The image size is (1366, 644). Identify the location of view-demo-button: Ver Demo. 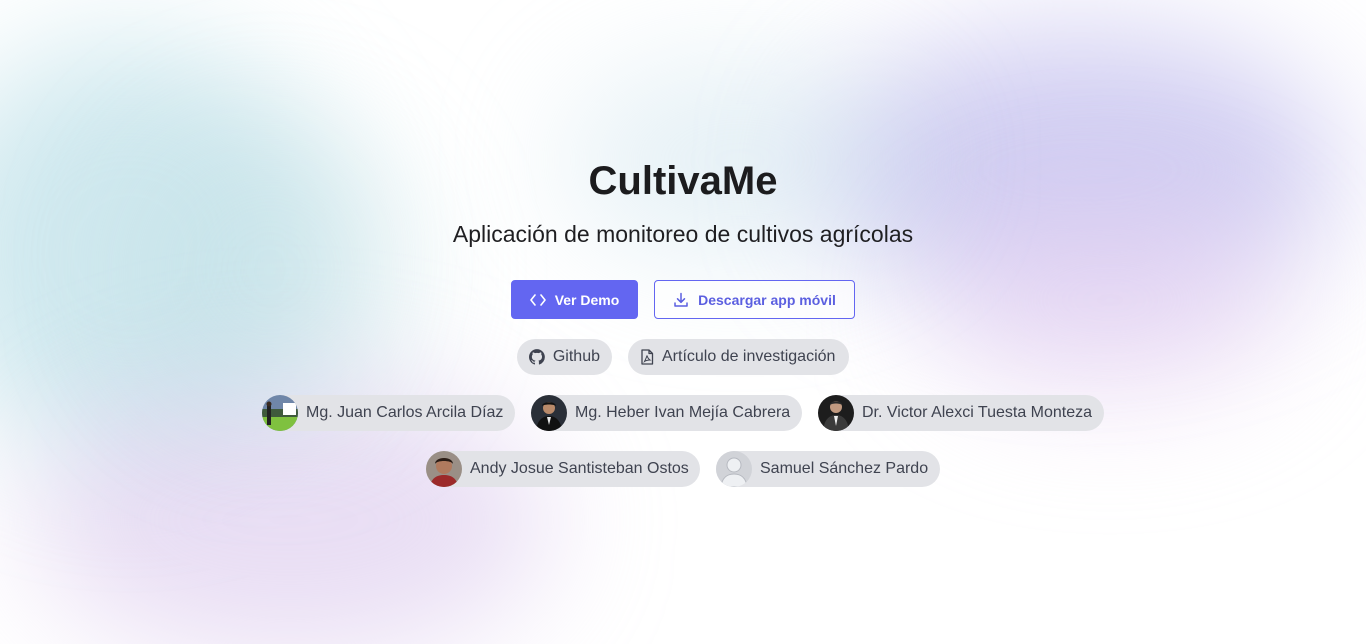
(574, 299).